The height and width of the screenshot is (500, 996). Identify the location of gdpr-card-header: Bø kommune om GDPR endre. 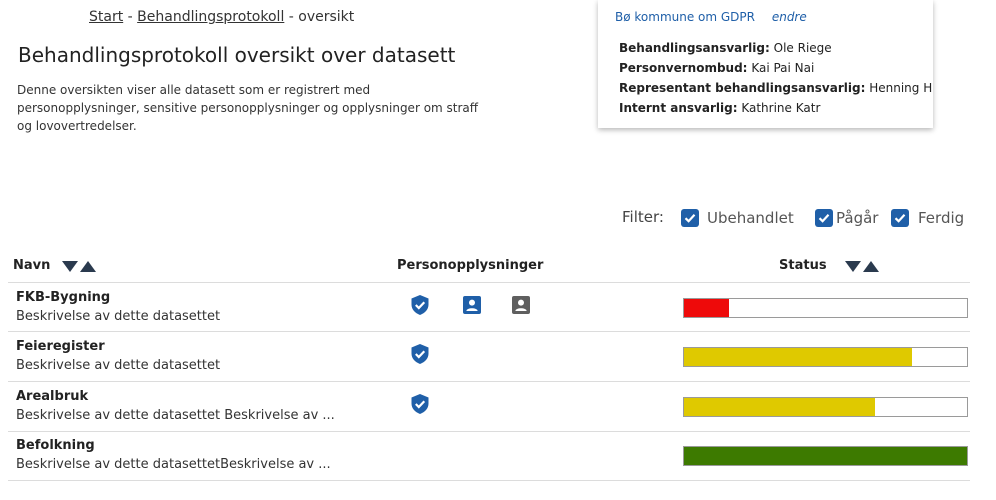
(711, 17).